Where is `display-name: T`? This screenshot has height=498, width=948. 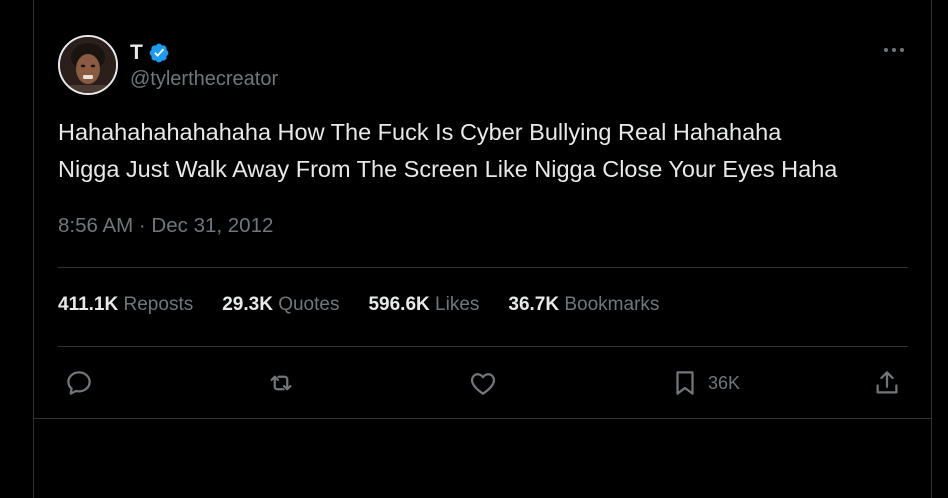 display-name: T is located at coordinates (136, 53).